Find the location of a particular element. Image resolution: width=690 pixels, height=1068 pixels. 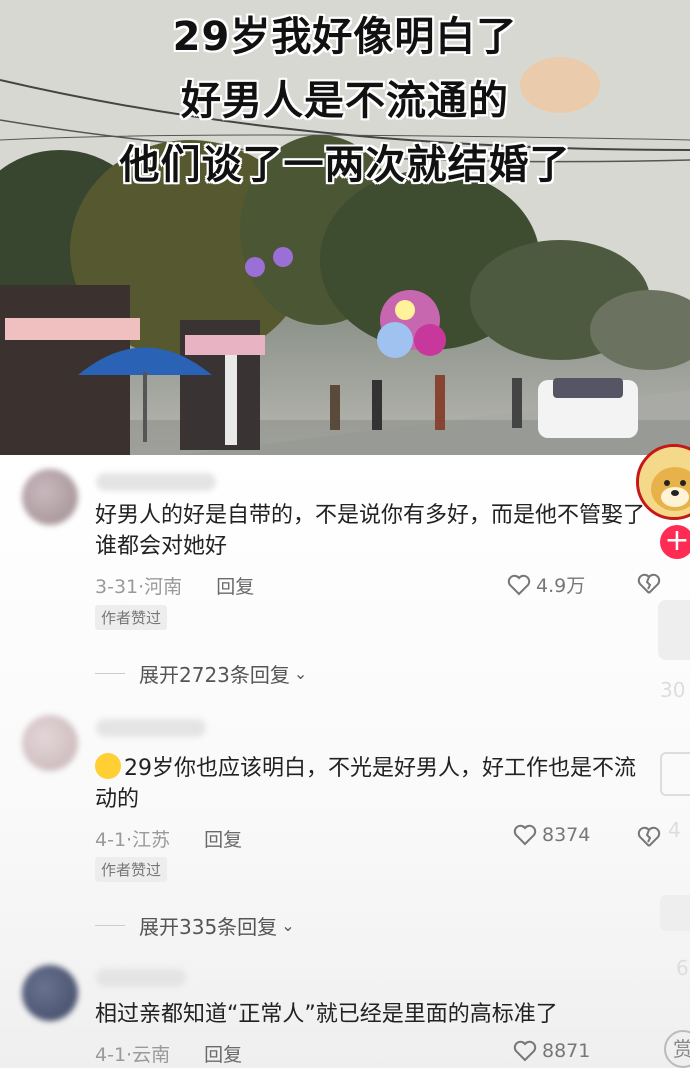

like-count: 8871 is located at coordinates (566, 1051).